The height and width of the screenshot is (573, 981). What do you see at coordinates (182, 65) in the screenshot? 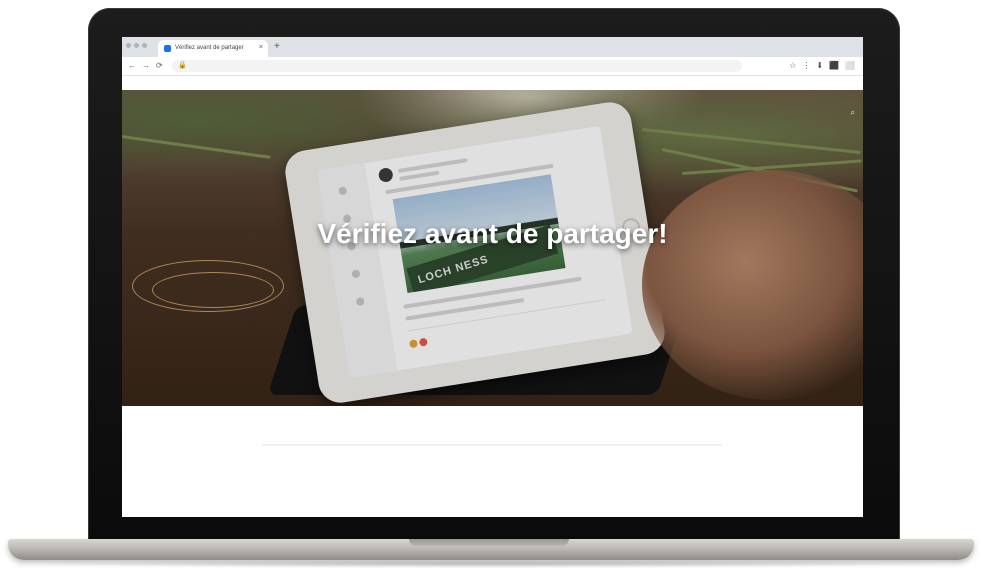
I see `lock-icon: 🔒` at bounding box center [182, 65].